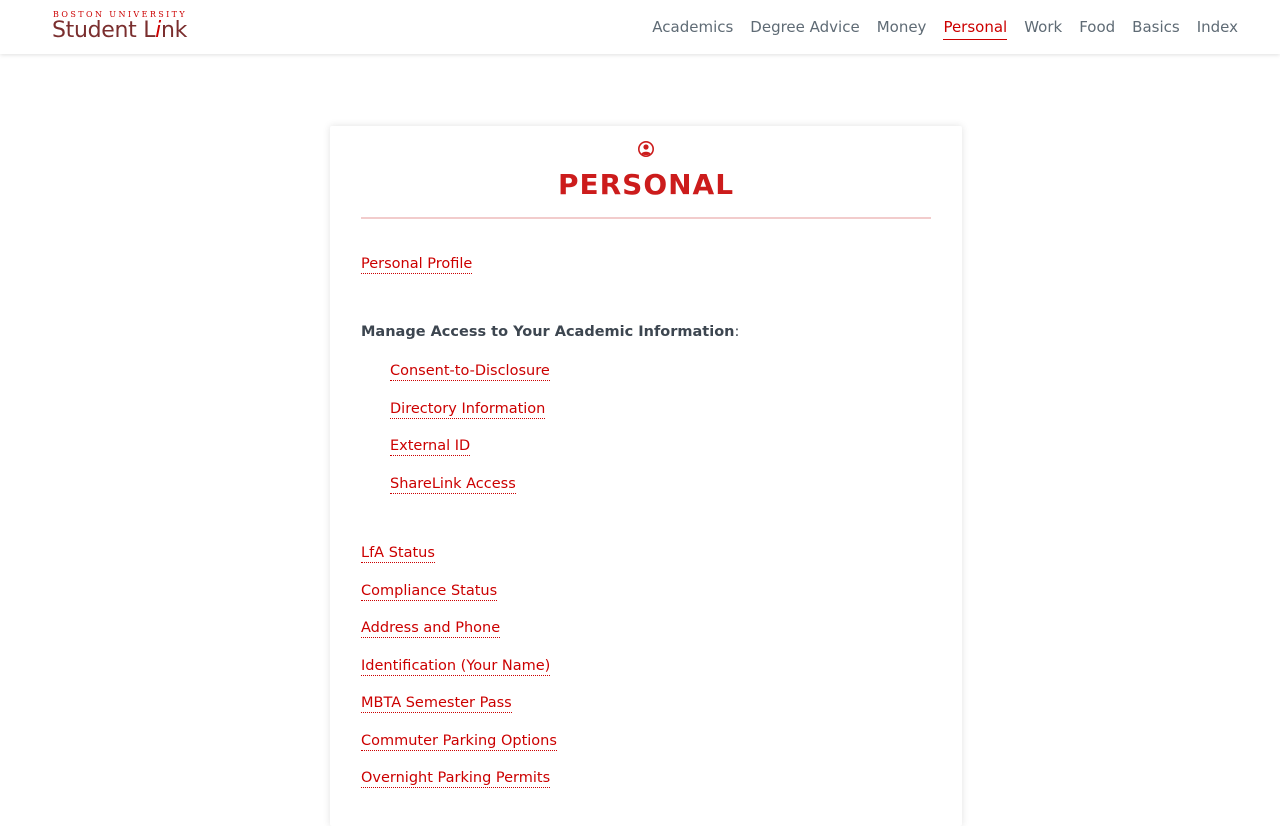 Image resolution: width=1280 pixels, height=826 pixels. Describe the element at coordinates (804, 27) in the screenshot. I see `nav-degree-advice: Degree Advice` at that location.